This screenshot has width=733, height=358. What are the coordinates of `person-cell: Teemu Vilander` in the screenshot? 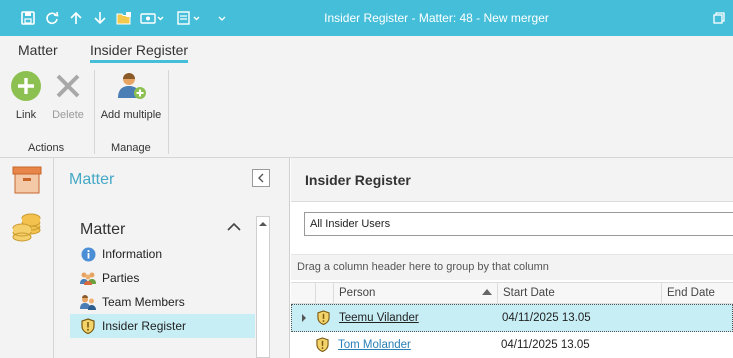 It's located at (379, 318).